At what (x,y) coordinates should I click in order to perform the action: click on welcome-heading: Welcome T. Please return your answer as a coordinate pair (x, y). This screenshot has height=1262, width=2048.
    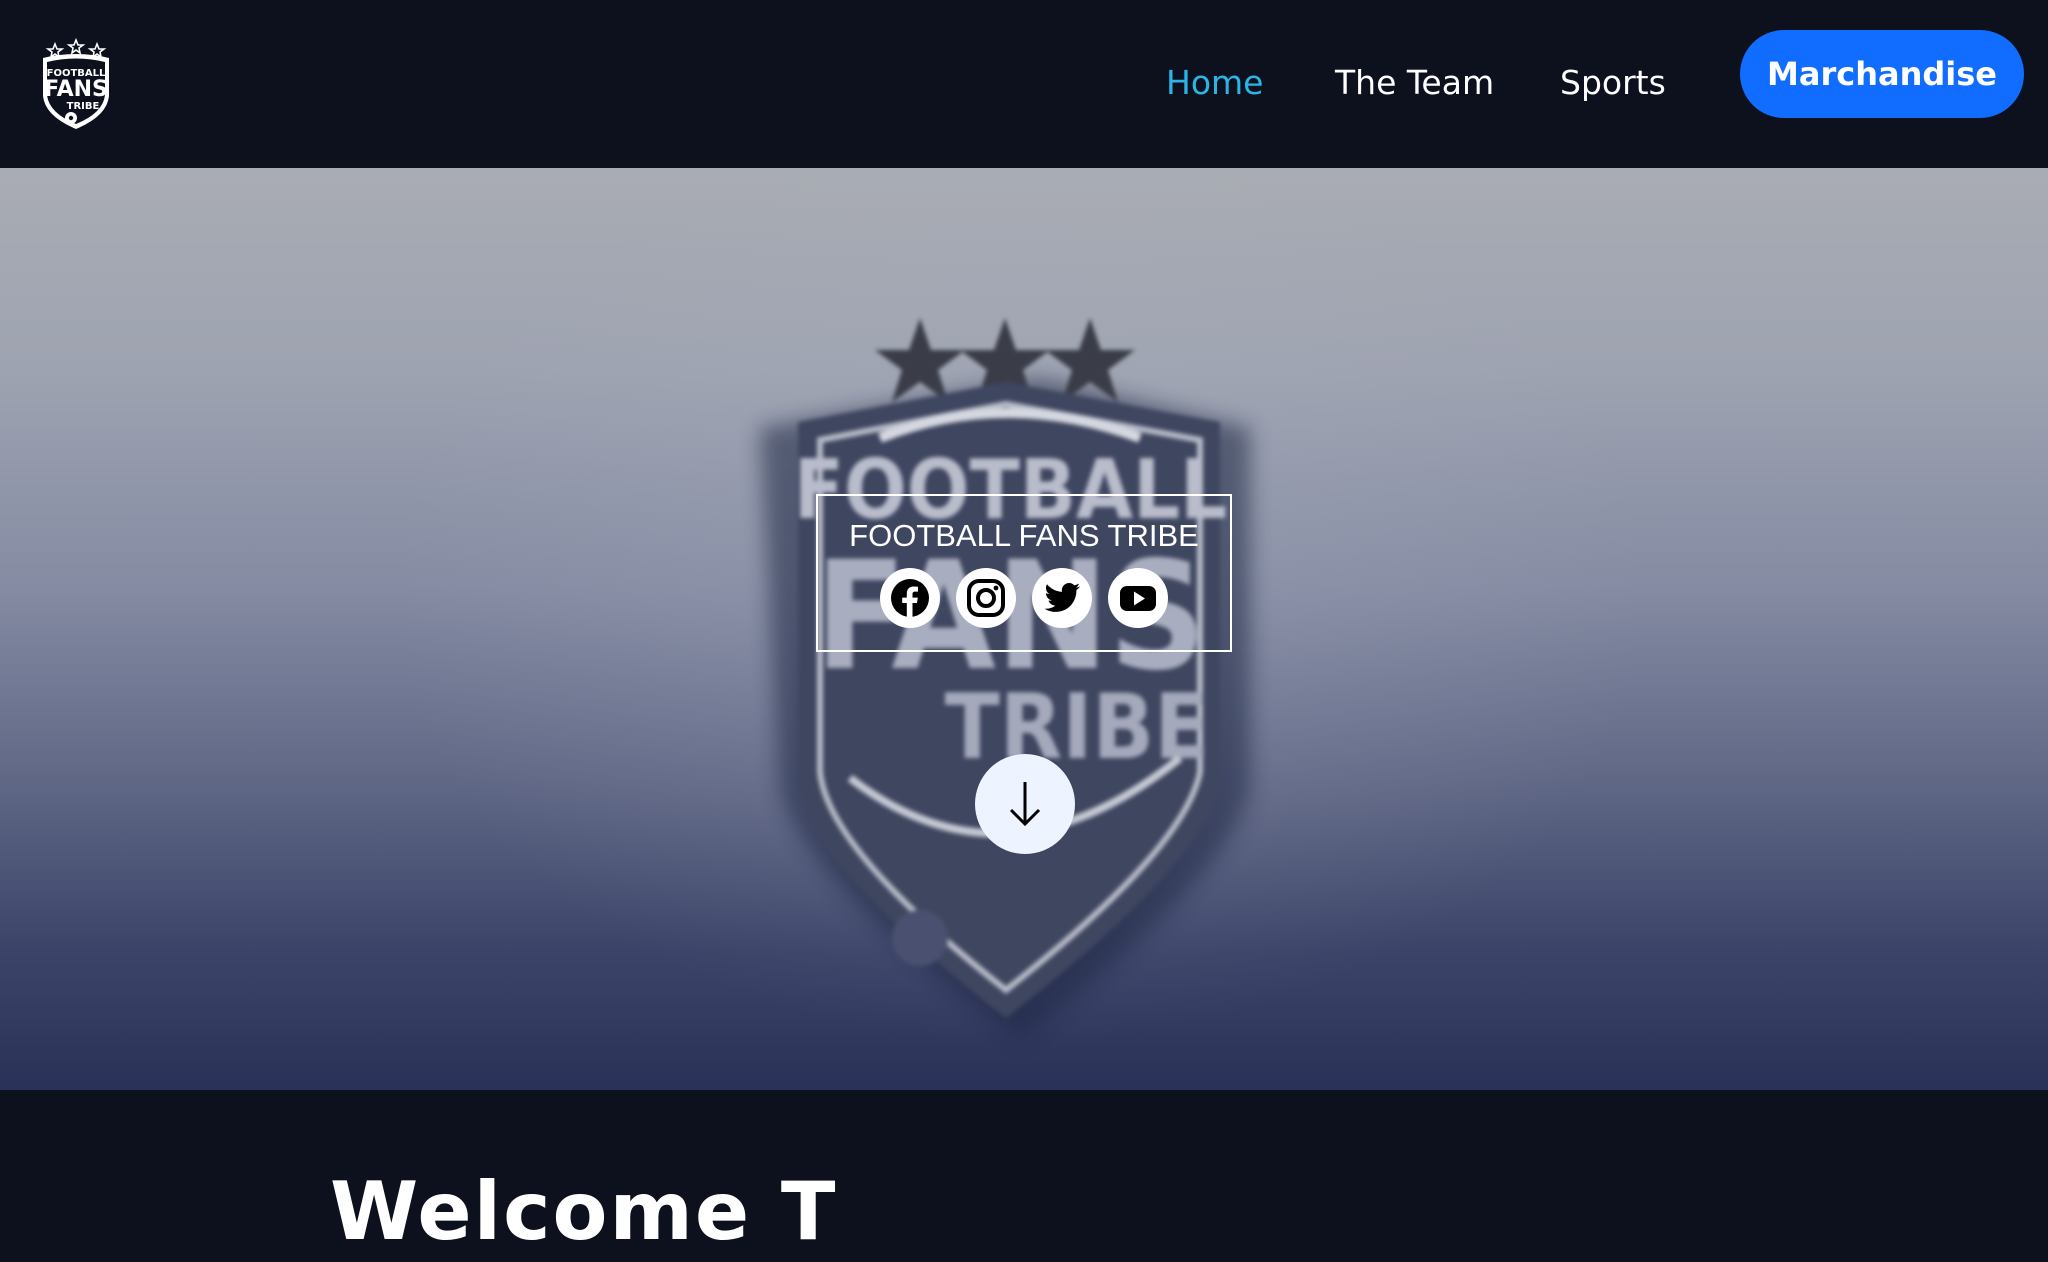
    Looking at the image, I should click on (584, 1211).